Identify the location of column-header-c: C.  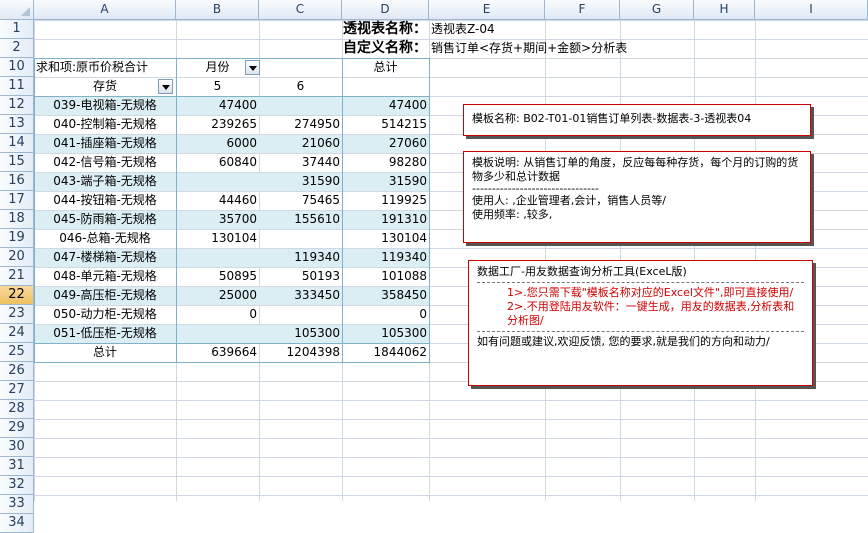
(300, 10).